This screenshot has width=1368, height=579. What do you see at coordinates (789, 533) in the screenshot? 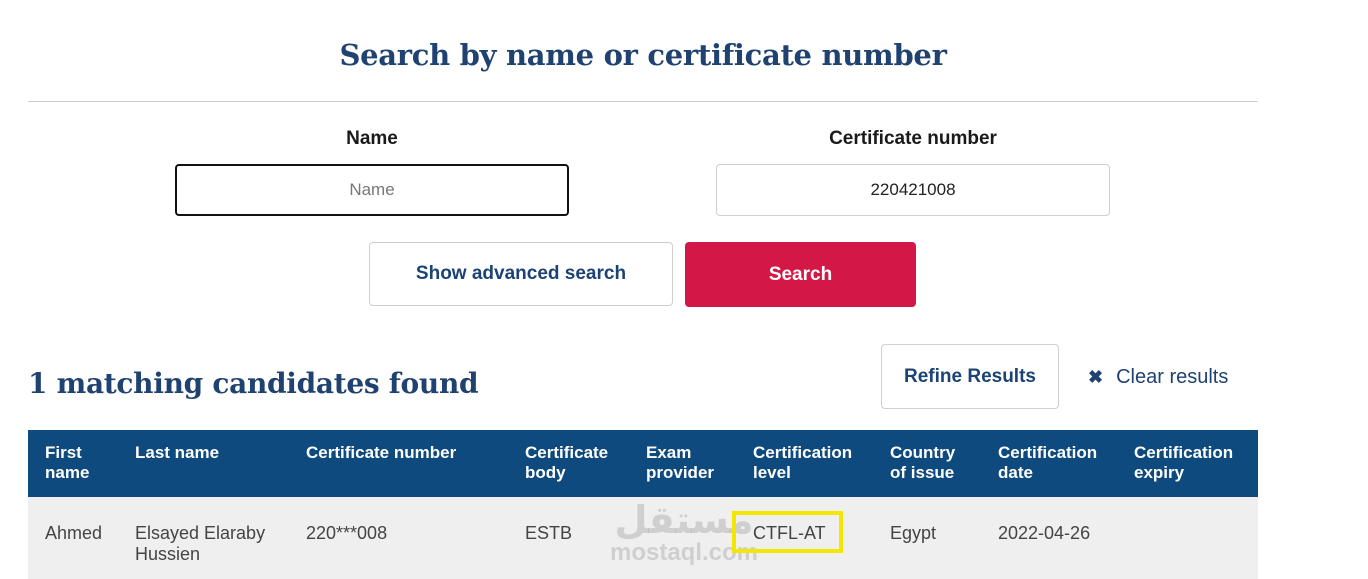
I see `cell-certification-level: CTFL-AT` at bounding box center [789, 533].